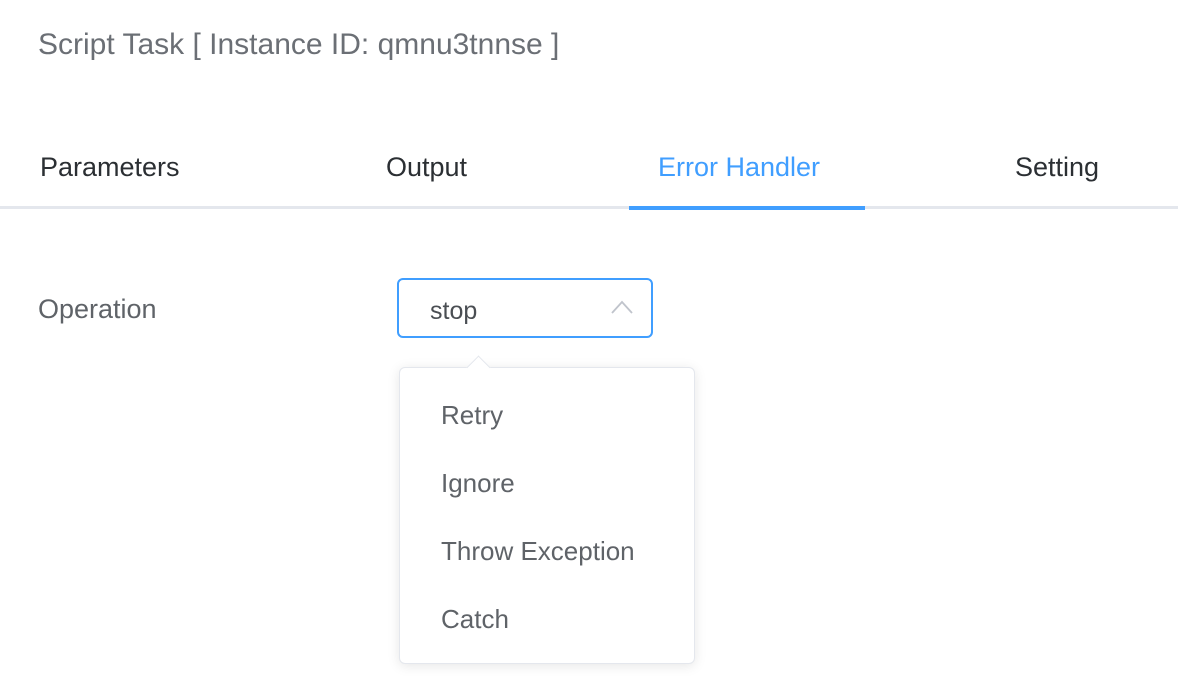 Image resolution: width=1178 pixels, height=676 pixels. What do you see at coordinates (426, 167) in the screenshot?
I see `tab-output: Output` at bounding box center [426, 167].